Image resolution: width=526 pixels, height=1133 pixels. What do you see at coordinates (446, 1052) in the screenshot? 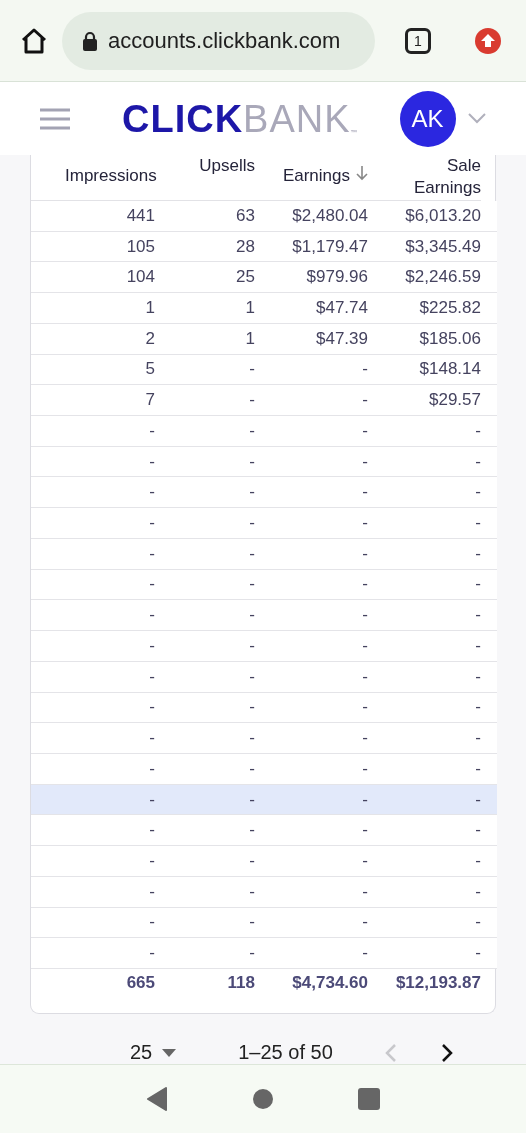
I see `next-page-button` at bounding box center [446, 1052].